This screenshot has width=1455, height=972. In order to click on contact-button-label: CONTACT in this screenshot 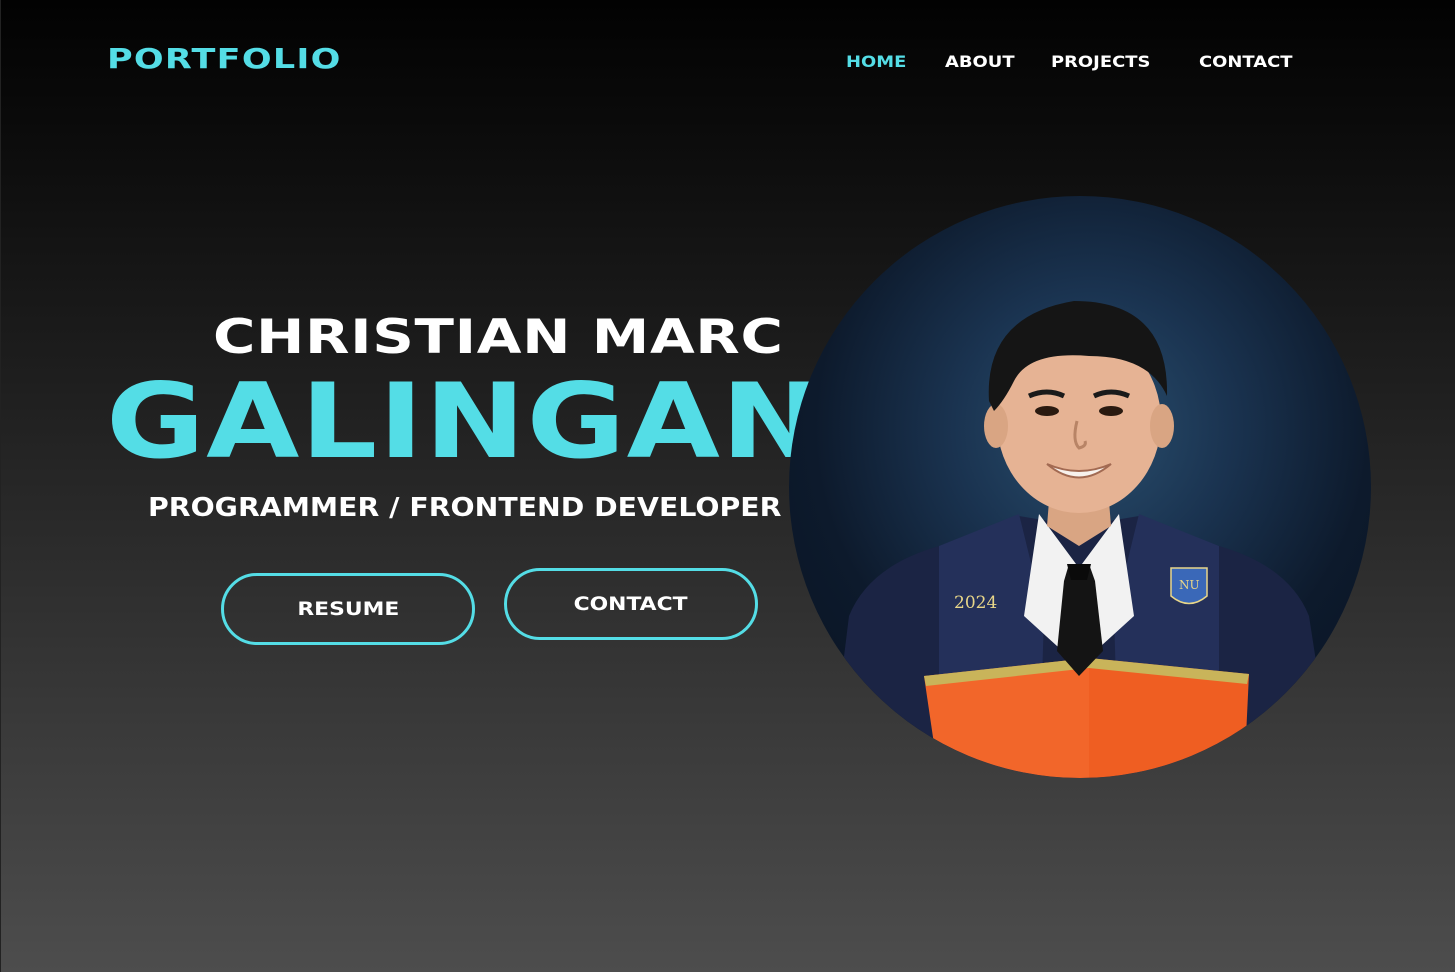, I will do `click(631, 604)`.